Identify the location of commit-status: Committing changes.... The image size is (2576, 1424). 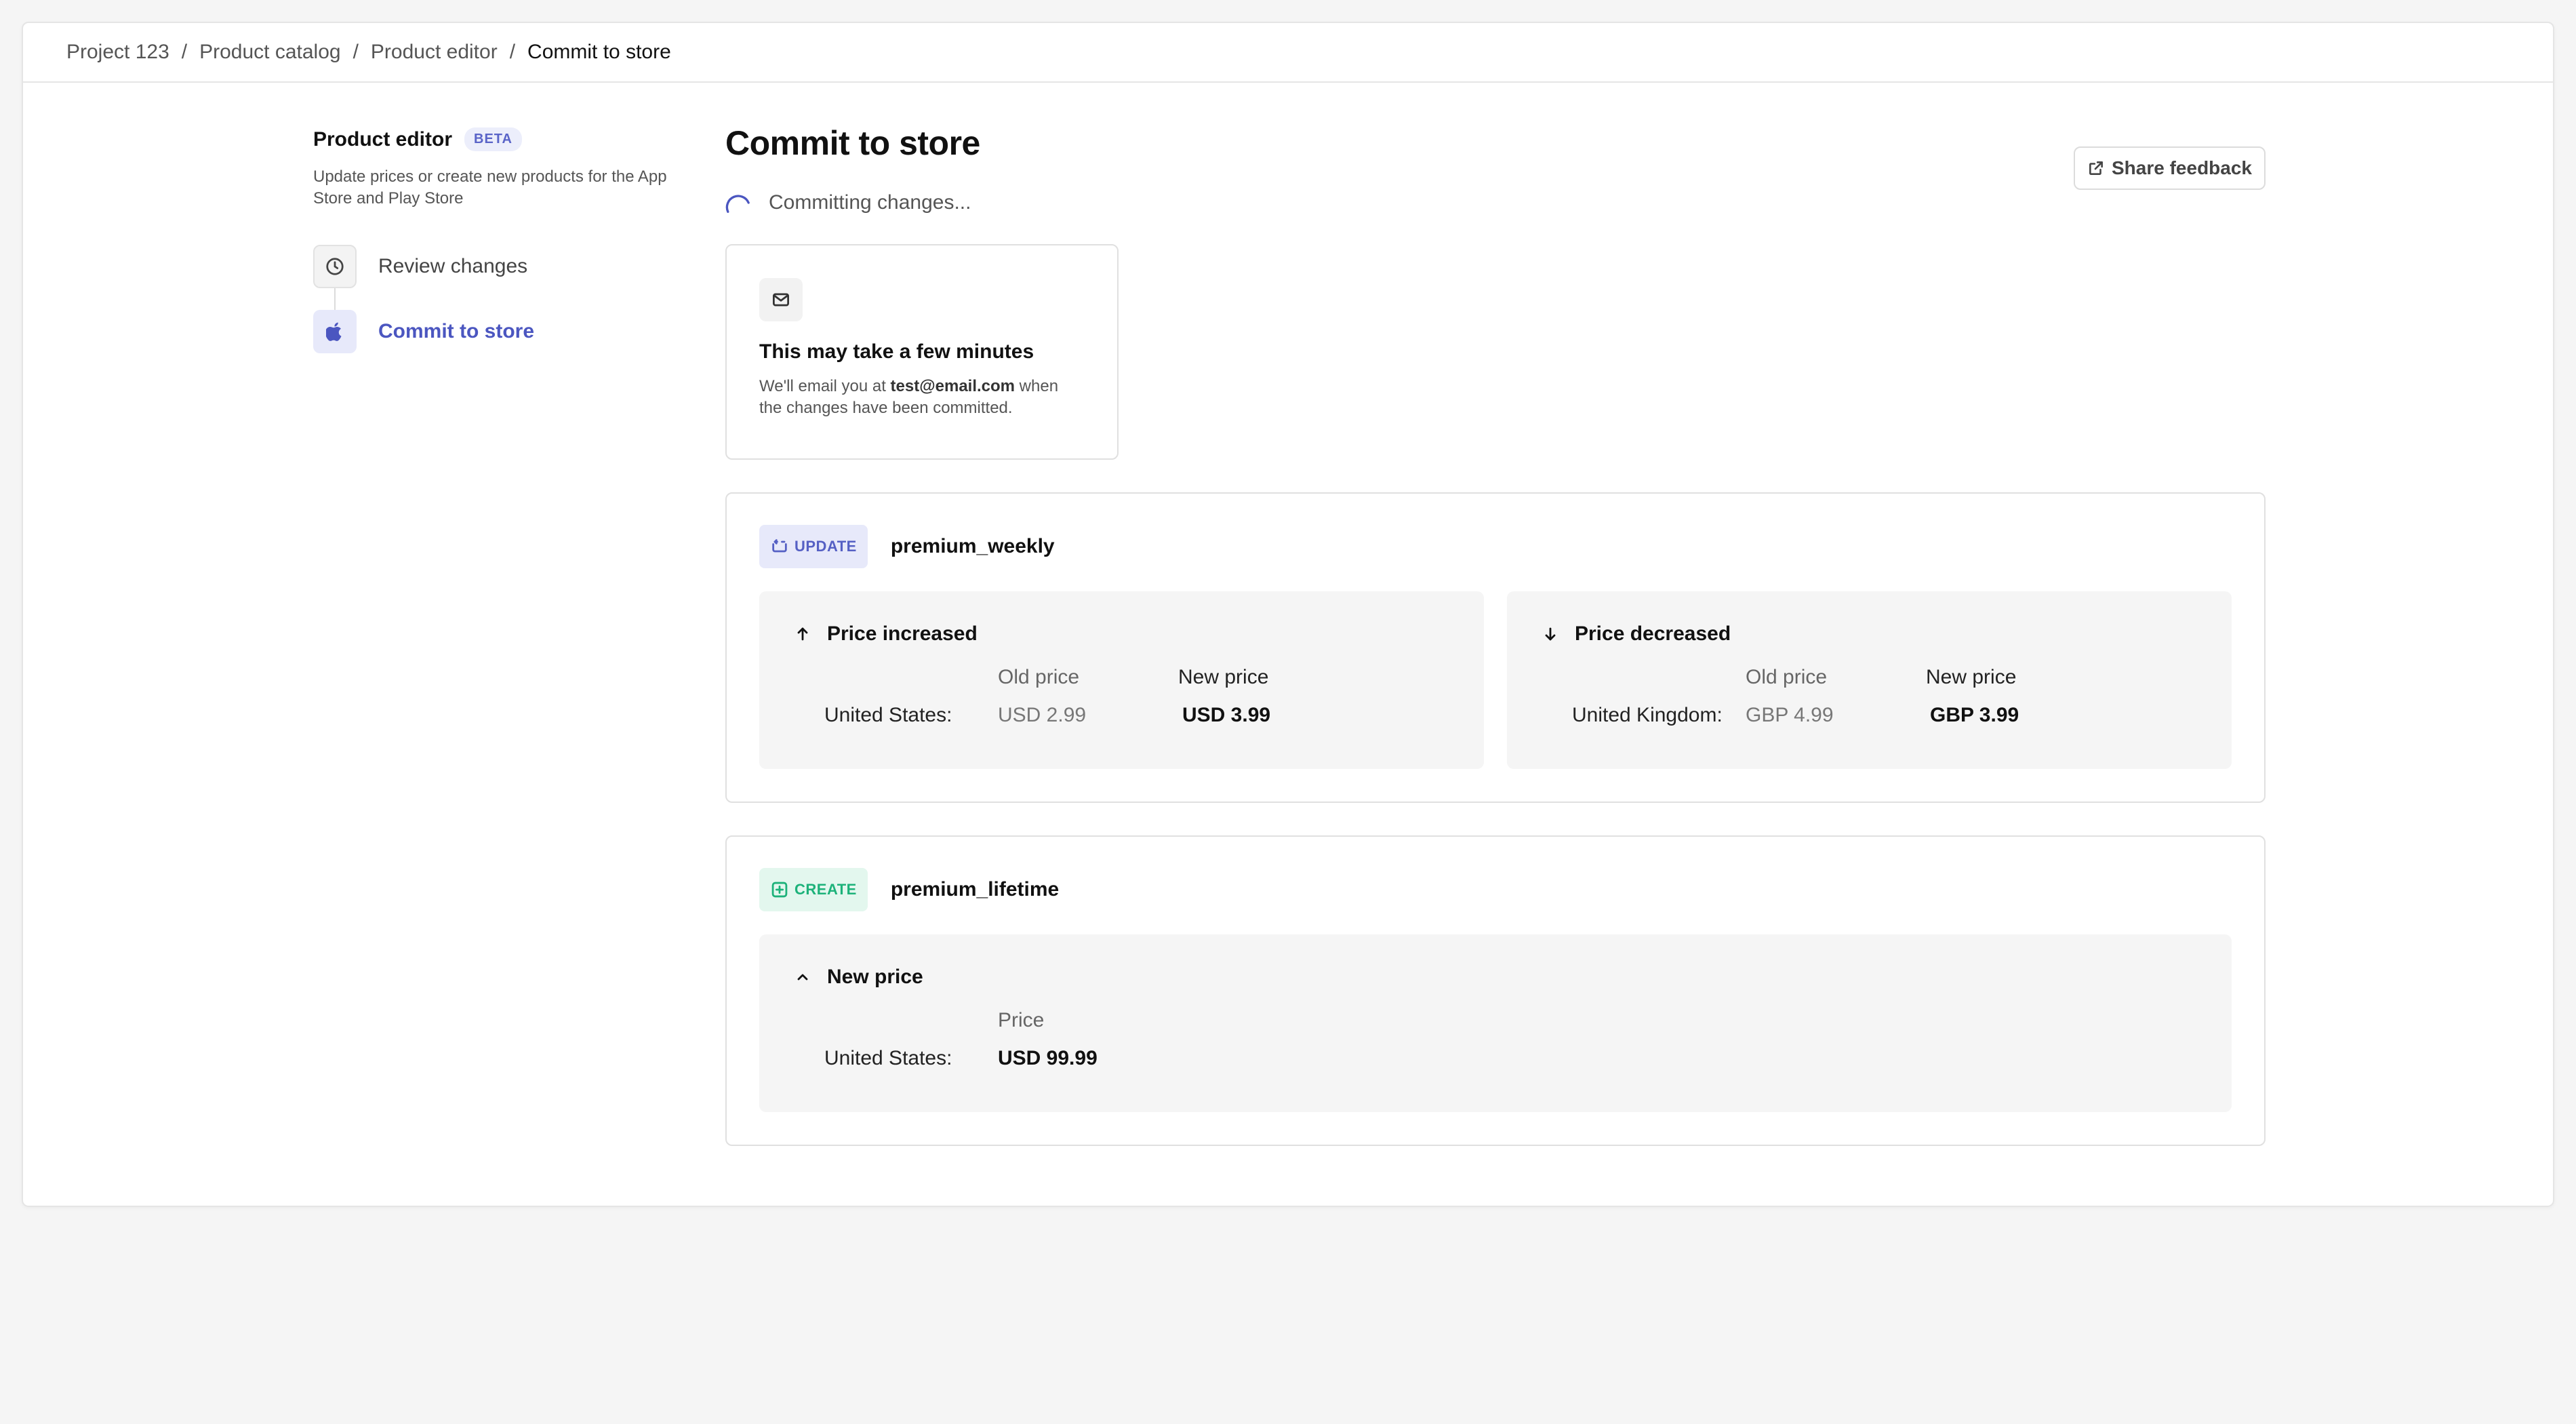
(1495, 203).